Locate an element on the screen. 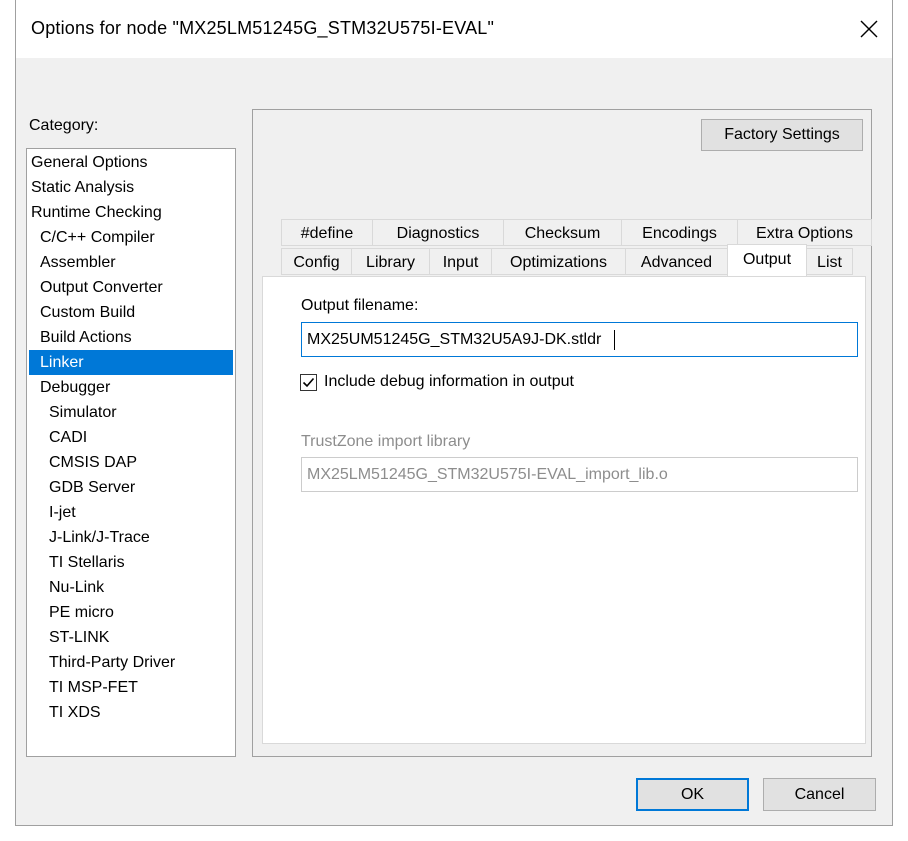  text-caret is located at coordinates (614, 340).